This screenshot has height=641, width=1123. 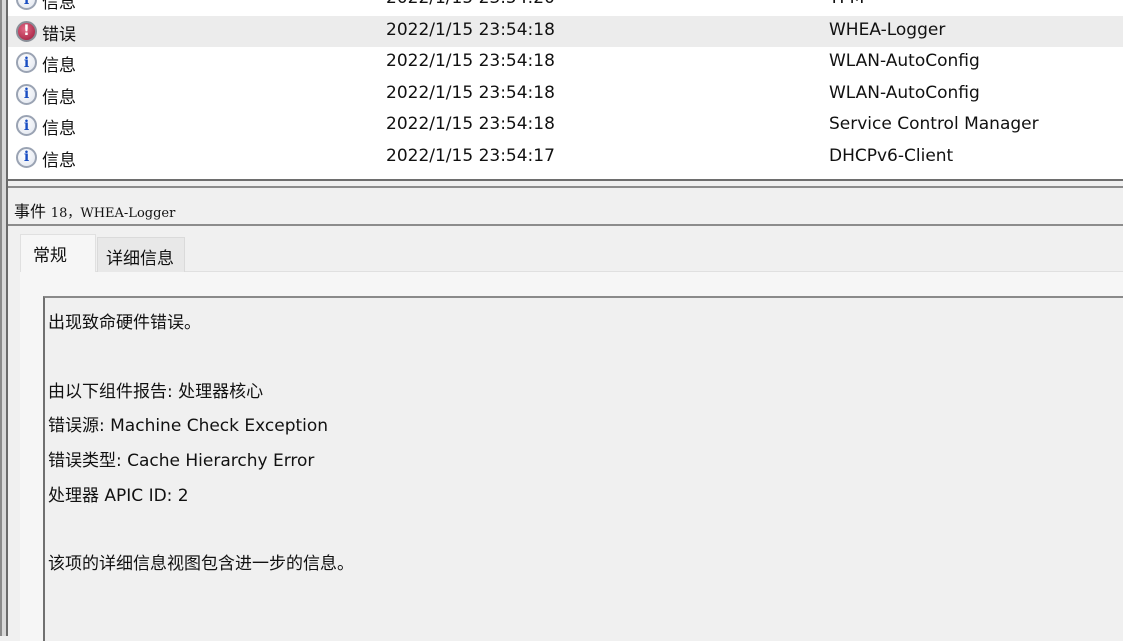 I want to click on event-row: ! 错误 2022/1/15 23:54:18 WHEA-Logger, so click(x=565, y=31).